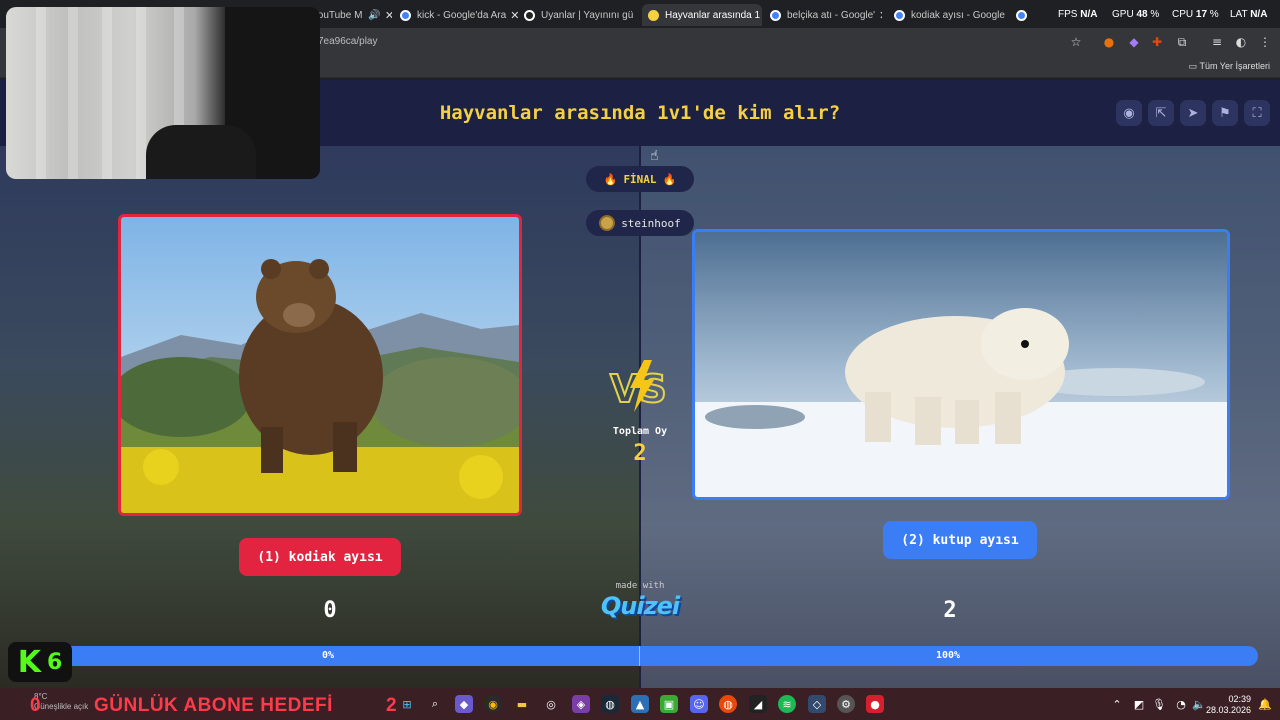 The width and height of the screenshot is (1280, 720). What do you see at coordinates (581, 704) in the screenshot?
I see `msi-app-icon: ◈` at bounding box center [581, 704].